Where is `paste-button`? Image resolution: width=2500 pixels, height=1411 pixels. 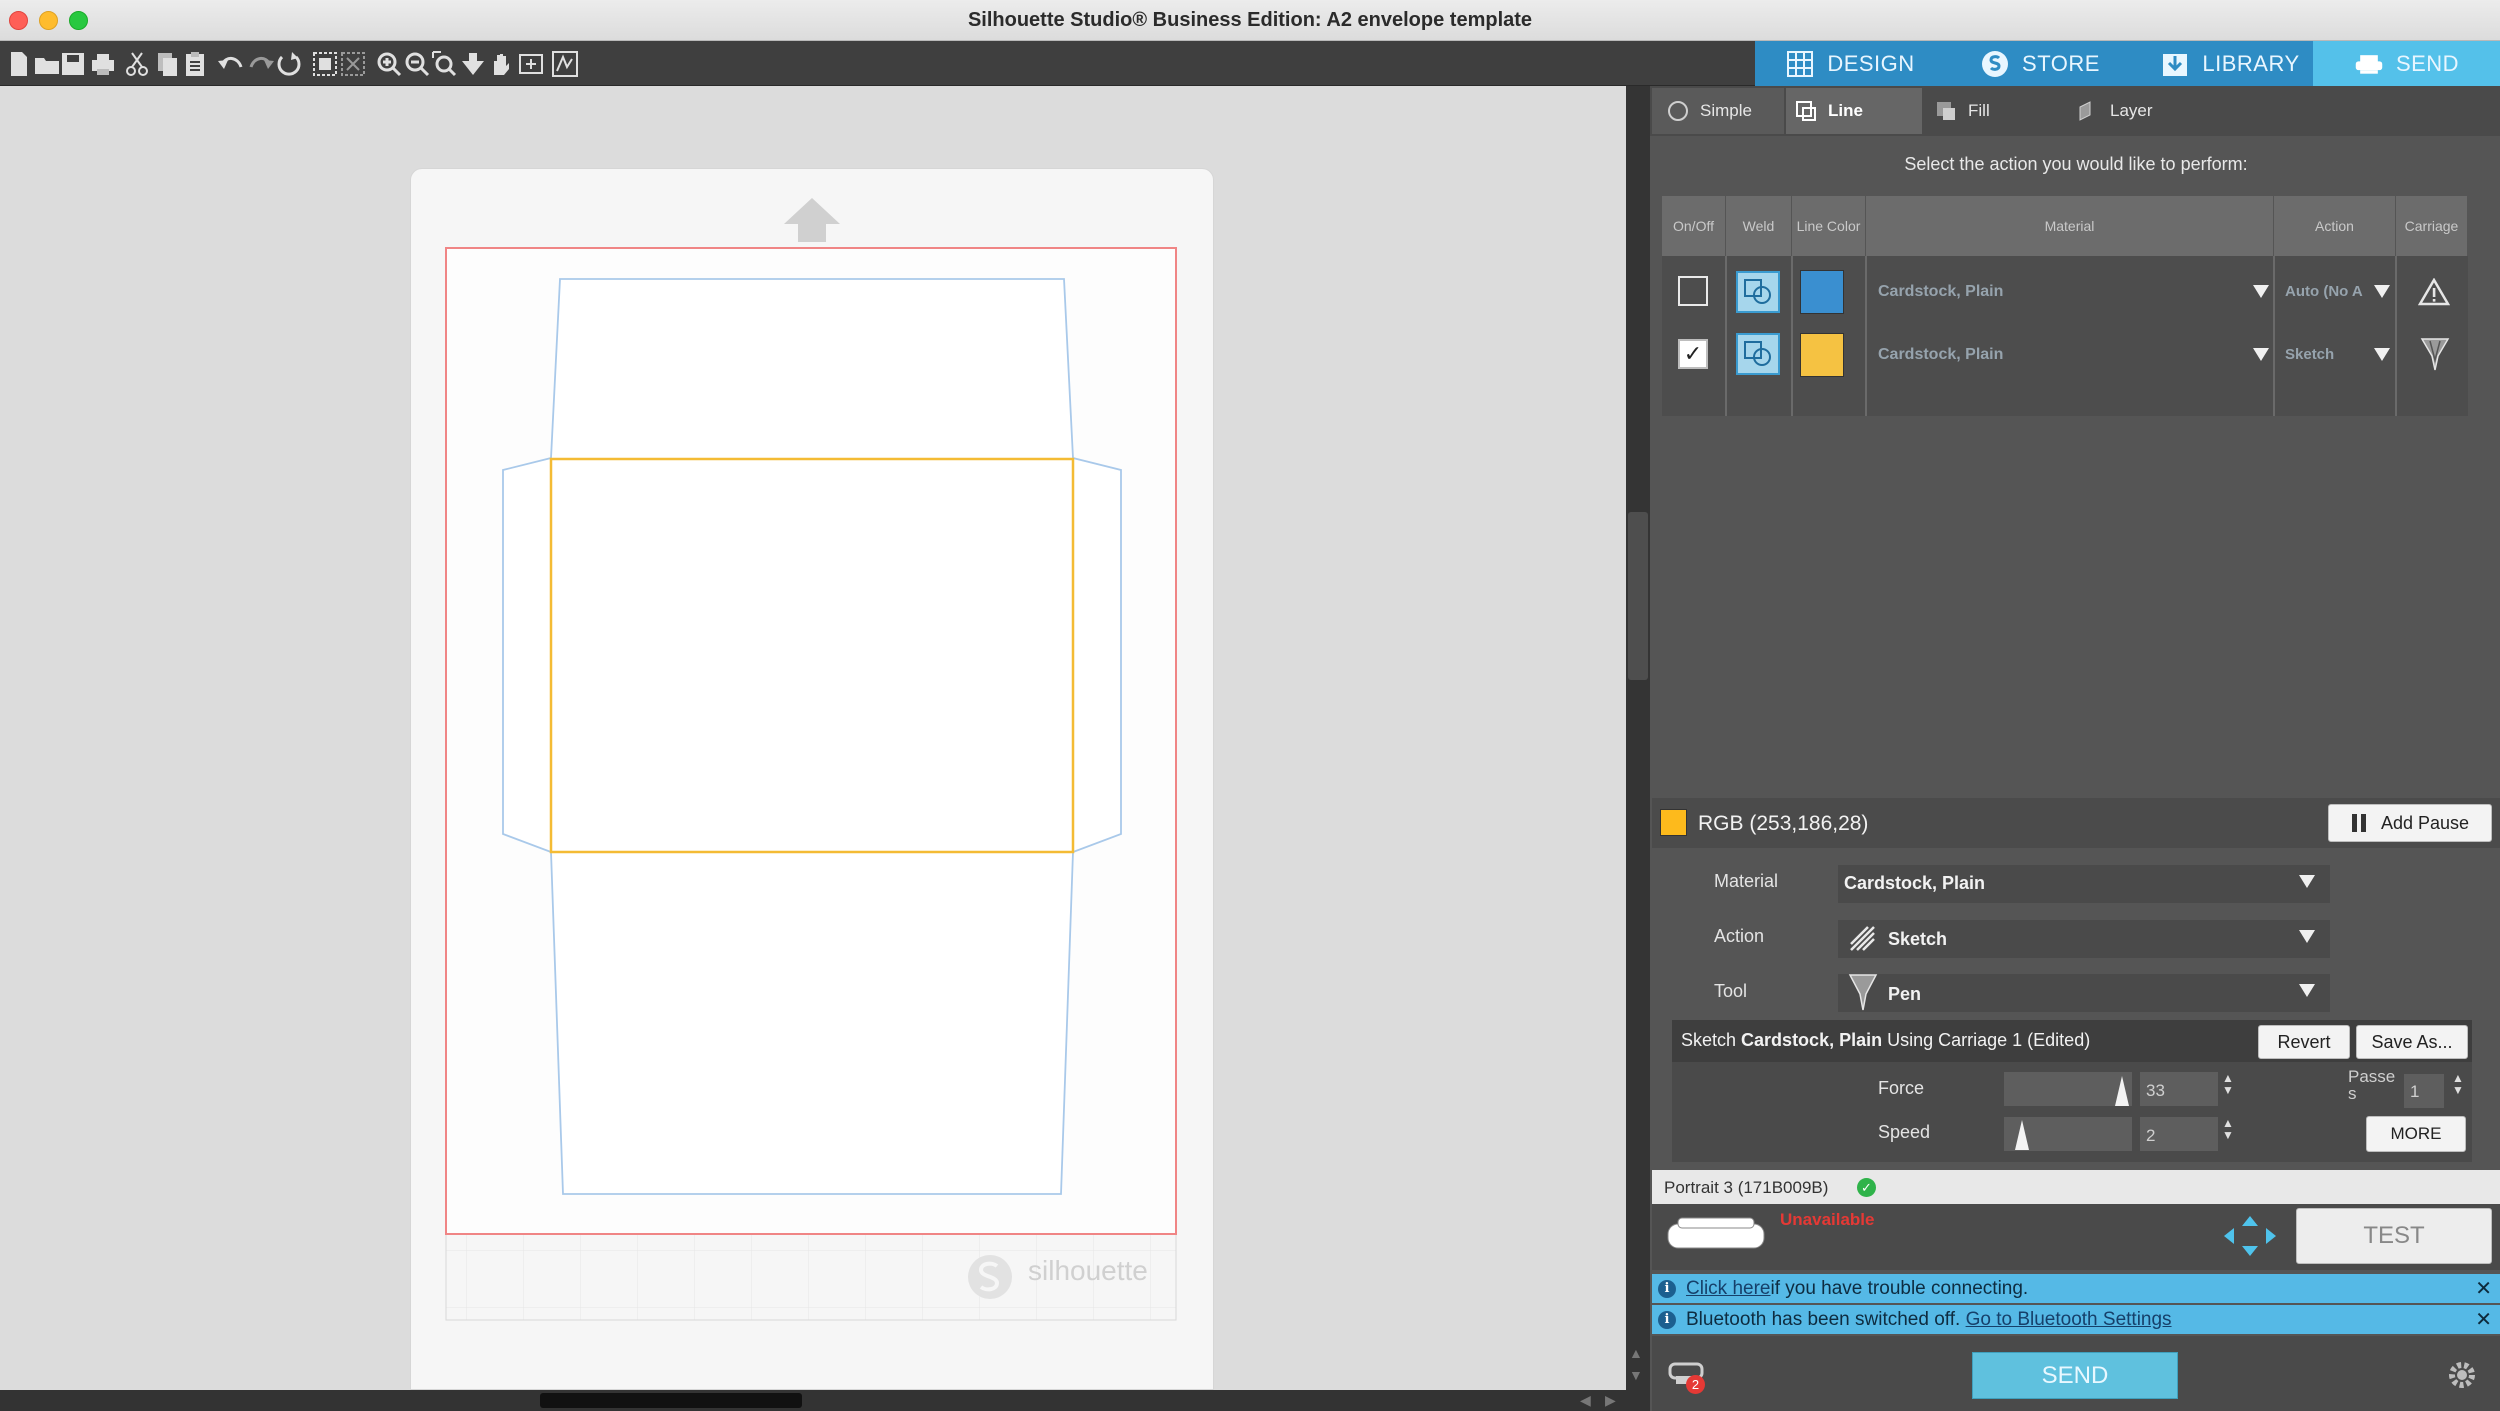 paste-button is located at coordinates (195, 64).